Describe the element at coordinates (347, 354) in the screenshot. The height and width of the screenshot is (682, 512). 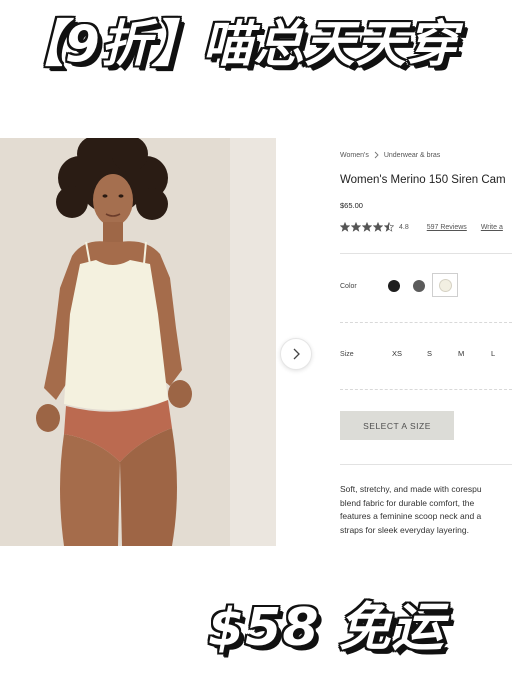
I see `size-label: Size` at that location.